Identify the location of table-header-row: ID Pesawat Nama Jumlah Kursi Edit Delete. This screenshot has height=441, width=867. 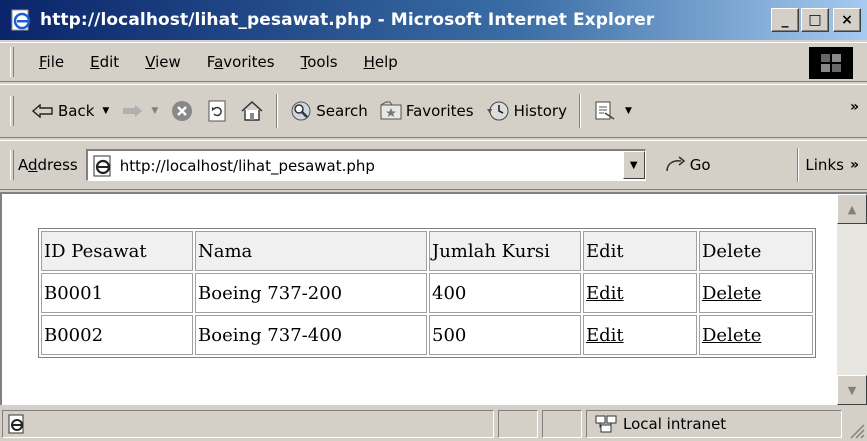
(427, 251).